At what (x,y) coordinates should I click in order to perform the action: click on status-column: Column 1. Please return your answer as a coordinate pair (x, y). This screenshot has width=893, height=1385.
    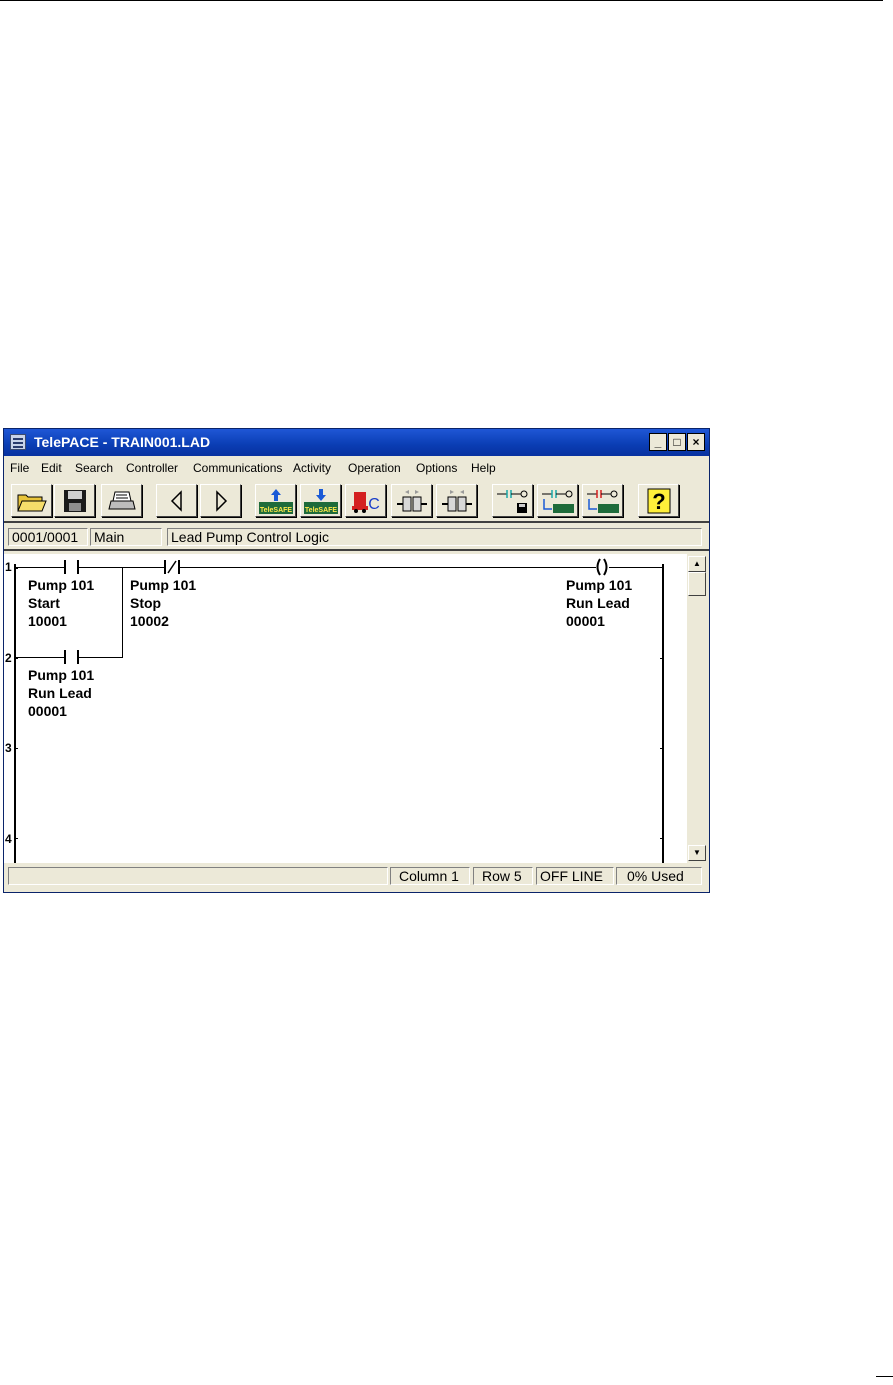
    Looking at the image, I should click on (430, 876).